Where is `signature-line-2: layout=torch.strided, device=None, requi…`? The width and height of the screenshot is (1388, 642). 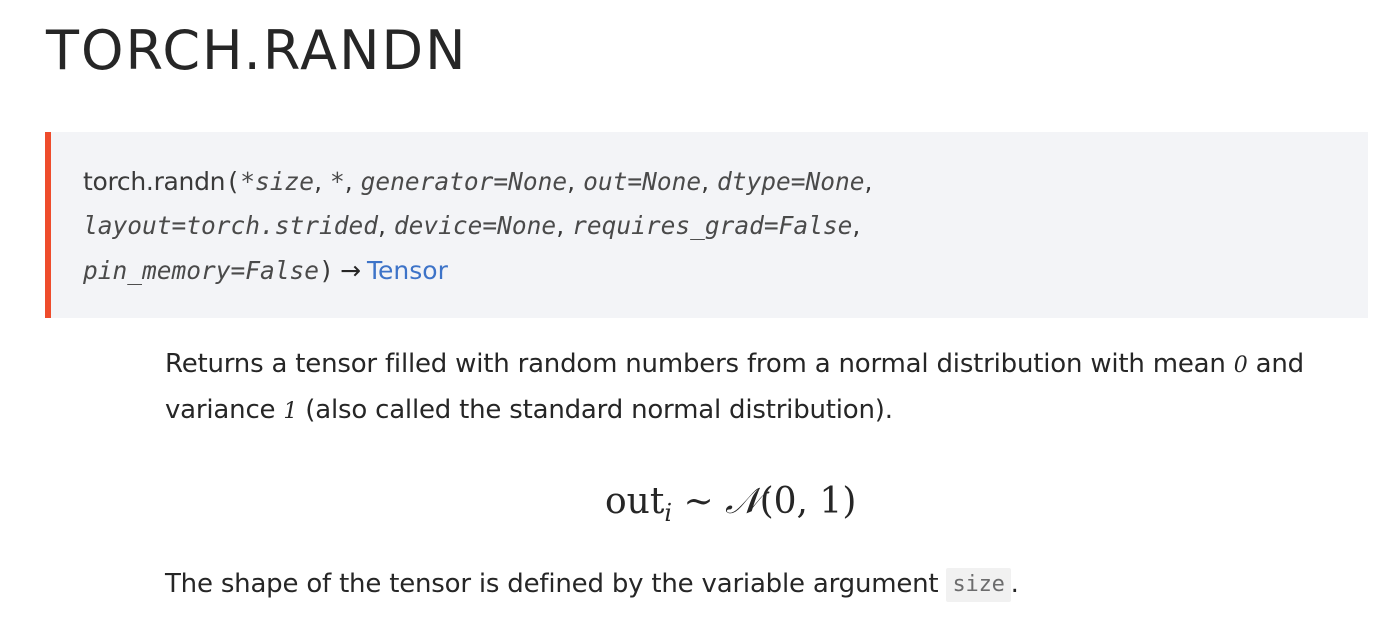 signature-line-2: layout=torch.strided, device=None, requi… is located at coordinates (471, 225).